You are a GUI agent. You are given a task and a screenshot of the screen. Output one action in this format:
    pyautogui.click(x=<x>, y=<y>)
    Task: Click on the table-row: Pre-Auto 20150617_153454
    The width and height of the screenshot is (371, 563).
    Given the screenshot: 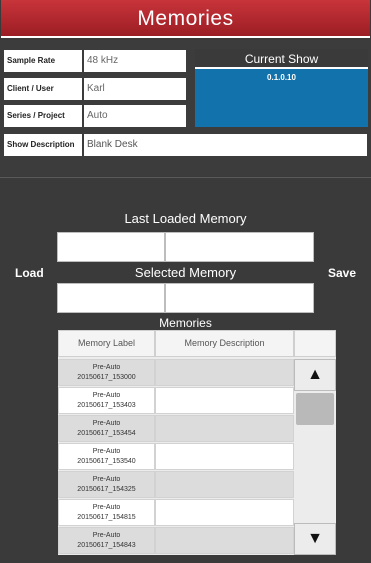 What is the action you would take?
    pyautogui.click(x=176, y=428)
    